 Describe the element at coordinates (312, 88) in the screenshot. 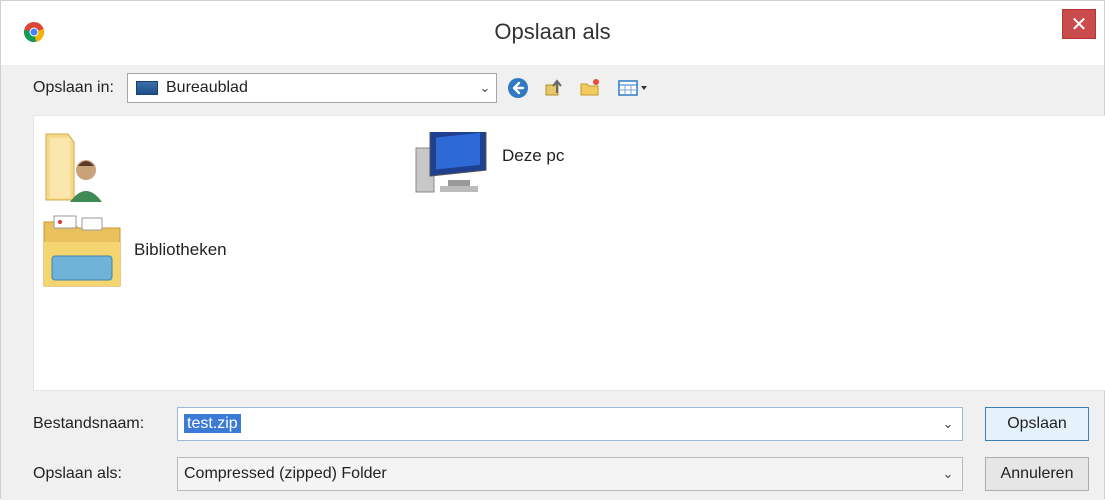

I see `location-dropdown: Bureaublad ⌄` at that location.